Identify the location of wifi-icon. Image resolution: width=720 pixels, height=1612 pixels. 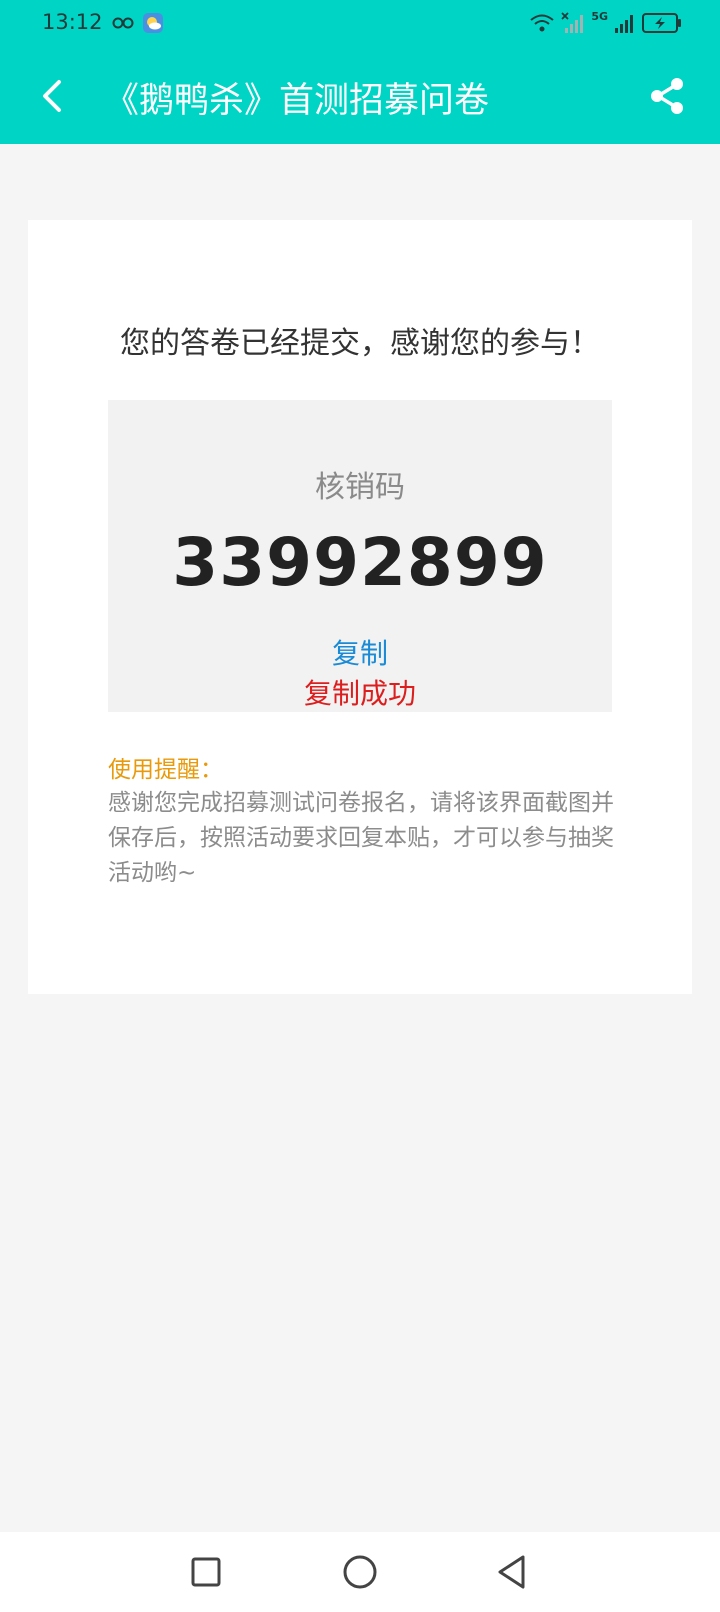
(542, 23).